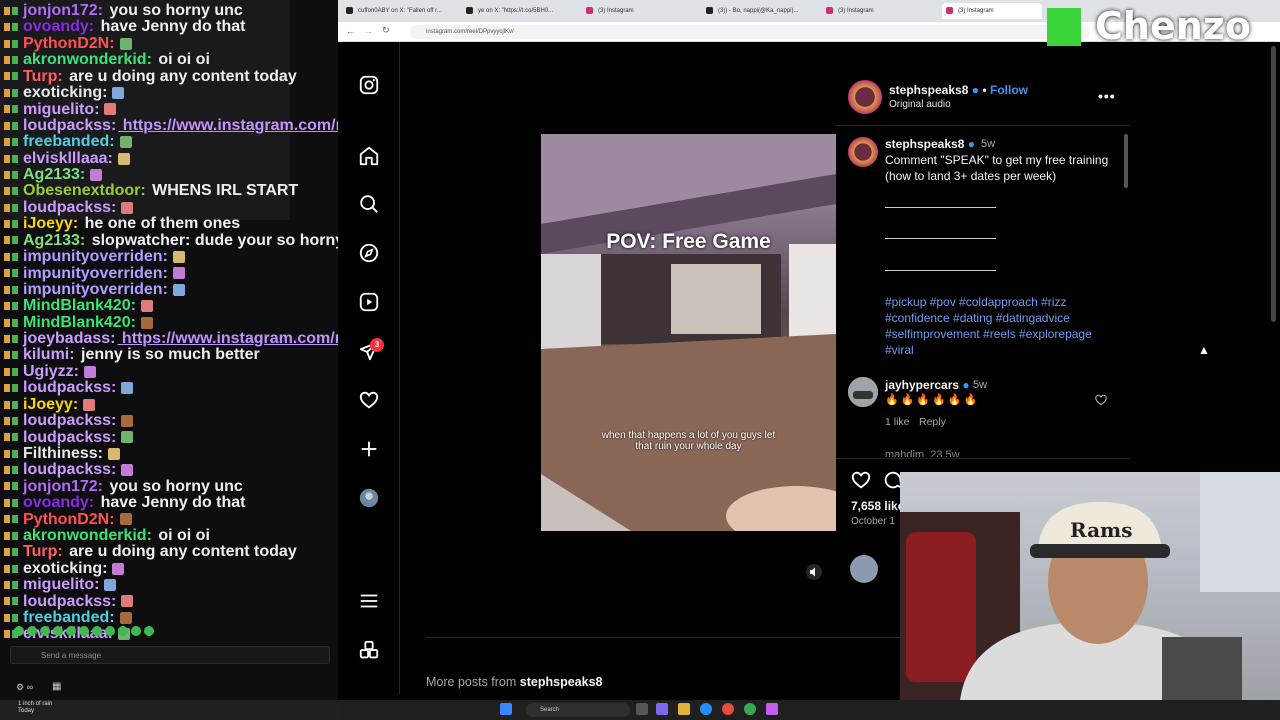 The height and width of the screenshot is (720, 1280). What do you see at coordinates (1126, 161) in the screenshot?
I see `comments-scrollbar` at bounding box center [1126, 161].